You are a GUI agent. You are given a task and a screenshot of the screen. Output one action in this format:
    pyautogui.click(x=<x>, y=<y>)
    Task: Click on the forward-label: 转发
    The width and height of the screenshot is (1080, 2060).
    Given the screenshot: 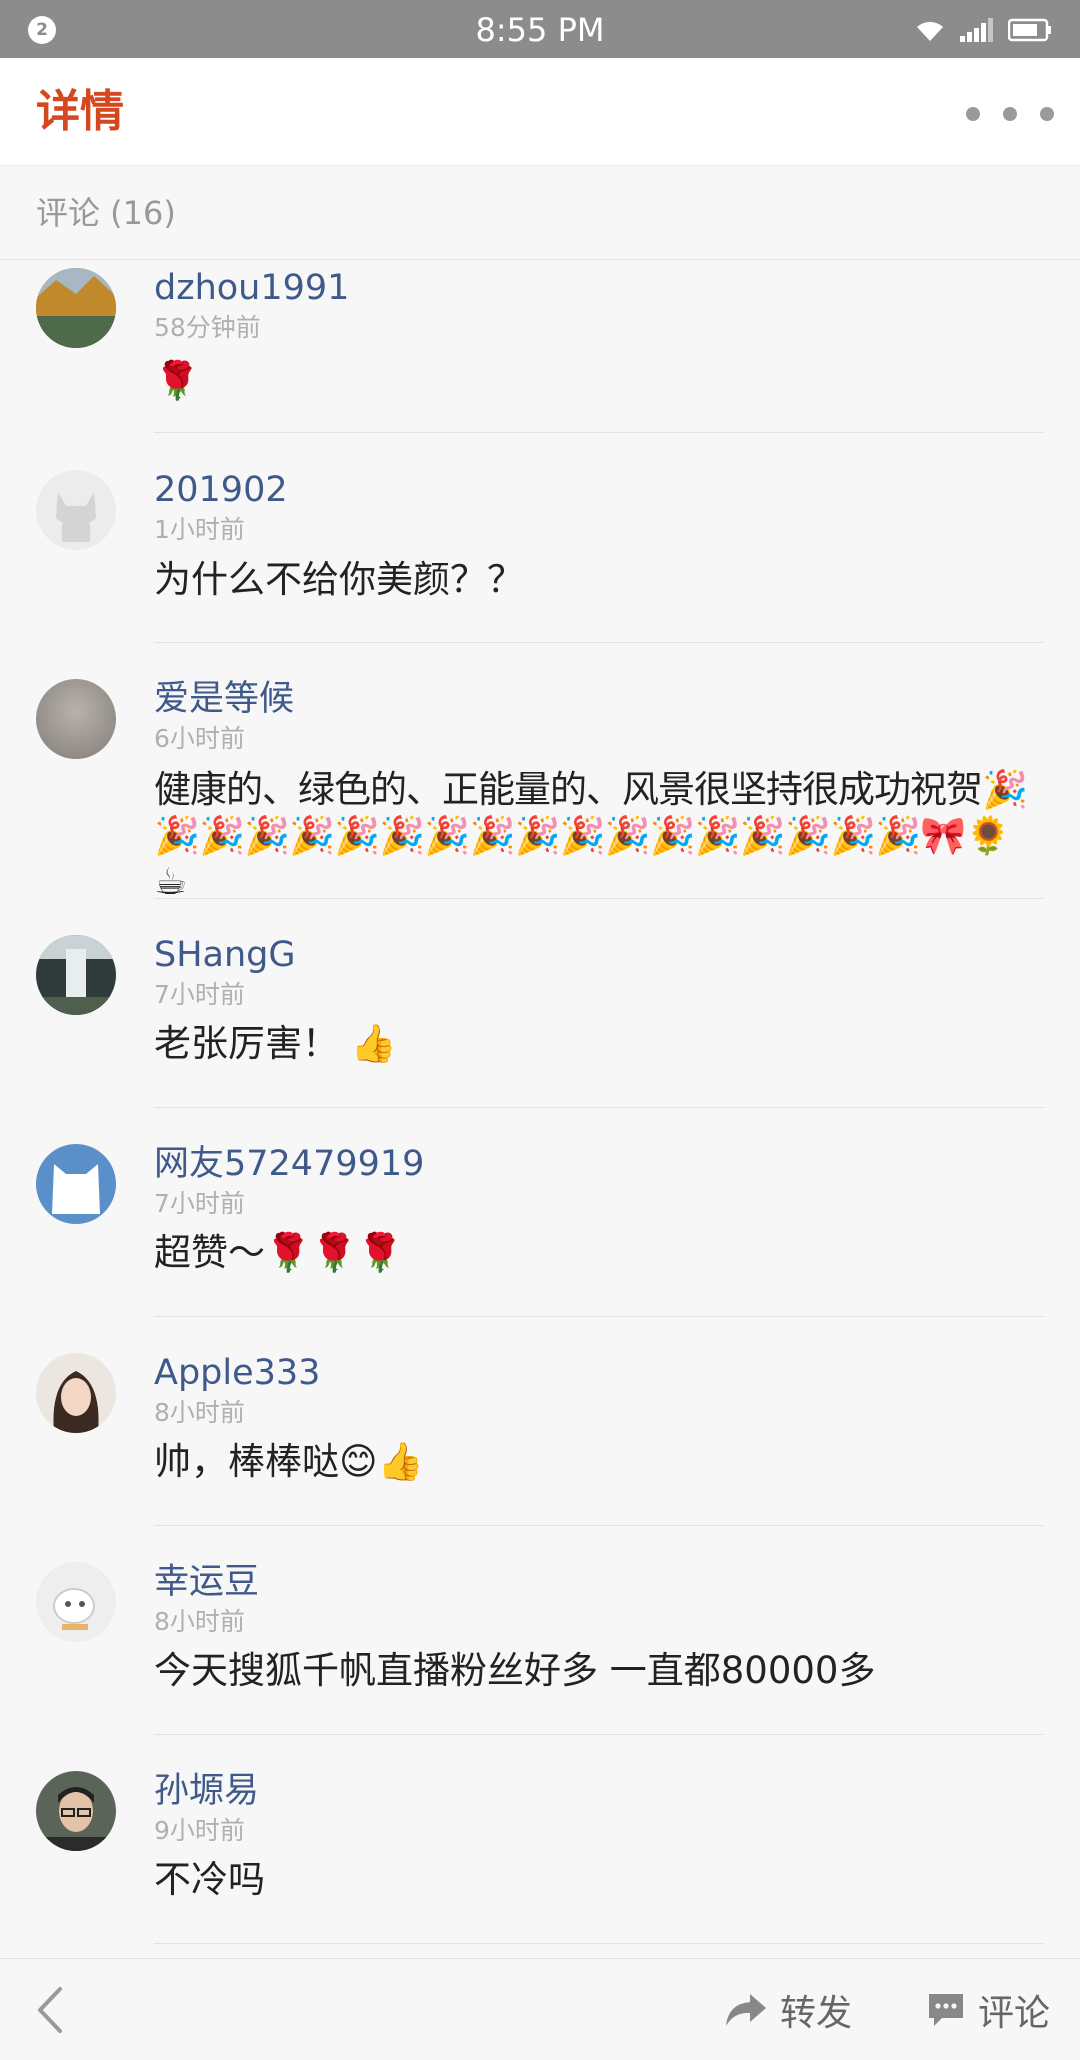 What is the action you would take?
    pyautogui.click(x=816, y=2013)
    